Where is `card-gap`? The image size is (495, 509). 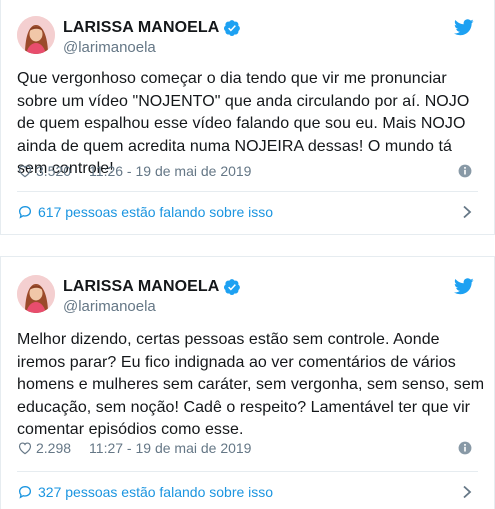 card-gap is located at coordinates (247, 245).